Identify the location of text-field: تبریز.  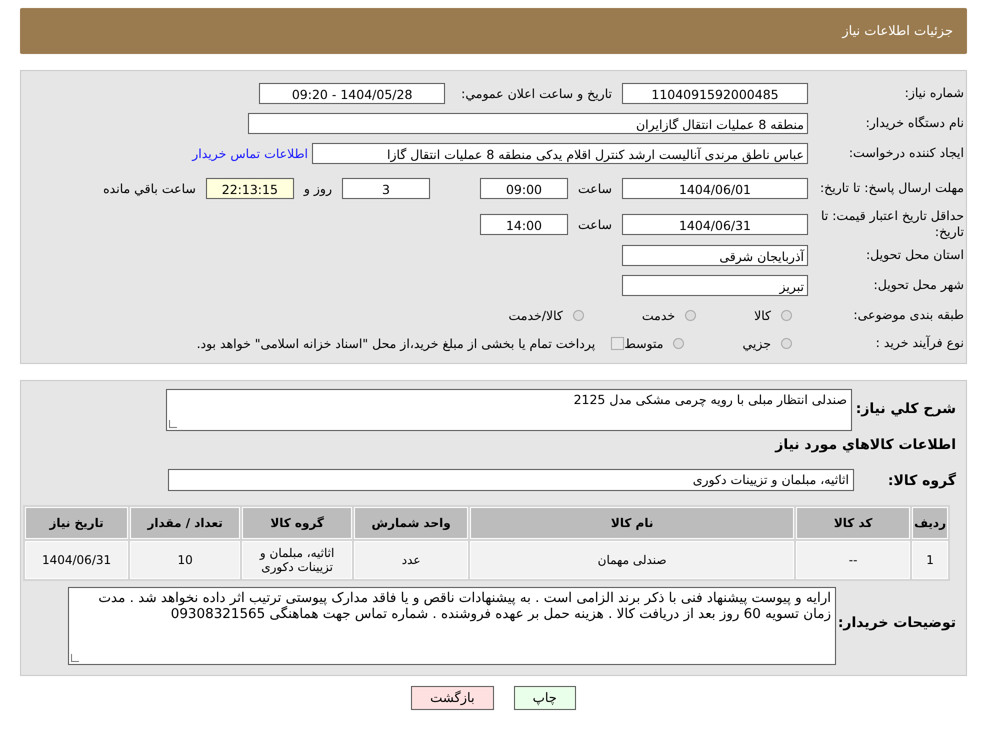
(715, 285).